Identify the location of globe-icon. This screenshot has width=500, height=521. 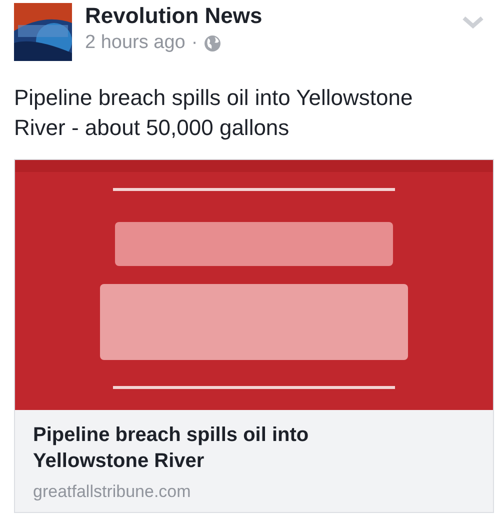
(212, 43).